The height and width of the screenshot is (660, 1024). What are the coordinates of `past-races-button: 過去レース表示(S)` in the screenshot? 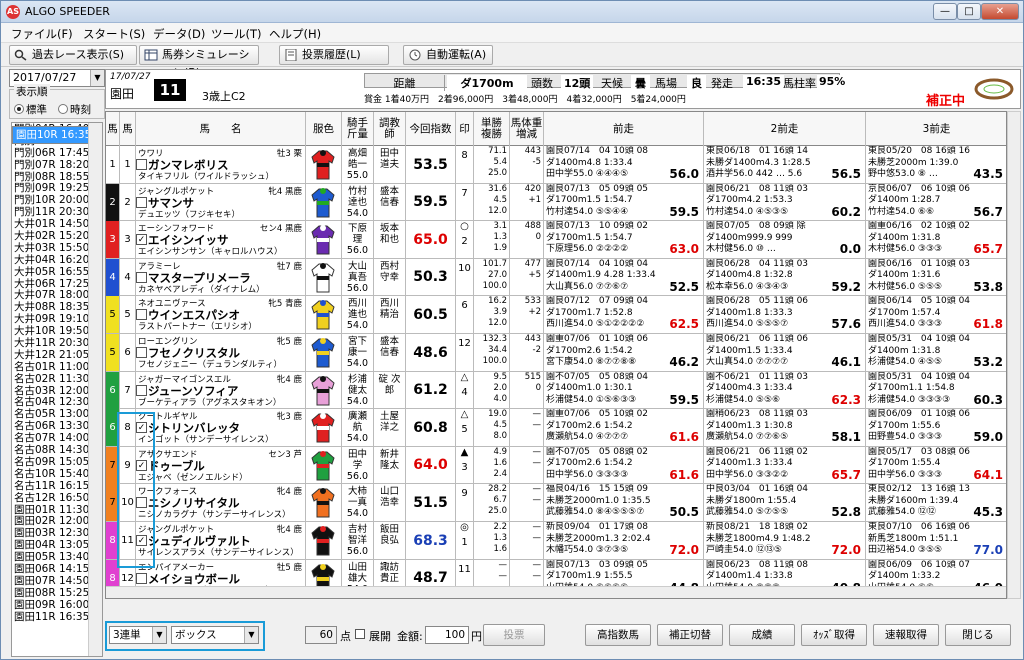 It's located at (73, 55).